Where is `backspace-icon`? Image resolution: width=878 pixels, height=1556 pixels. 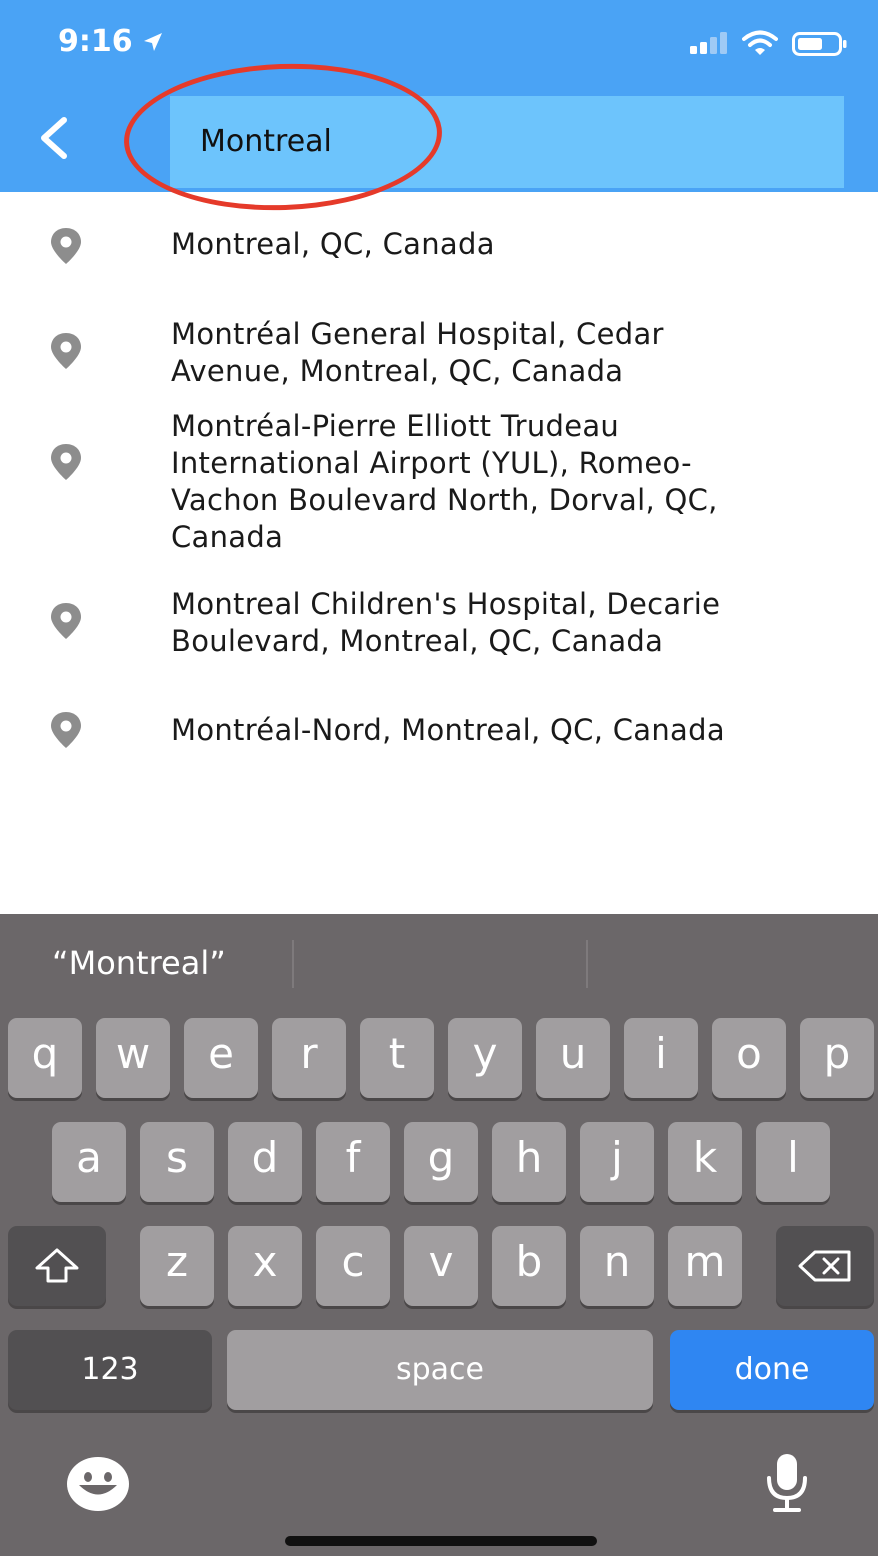
backspace-icon is located at coordinates (824, 1266).